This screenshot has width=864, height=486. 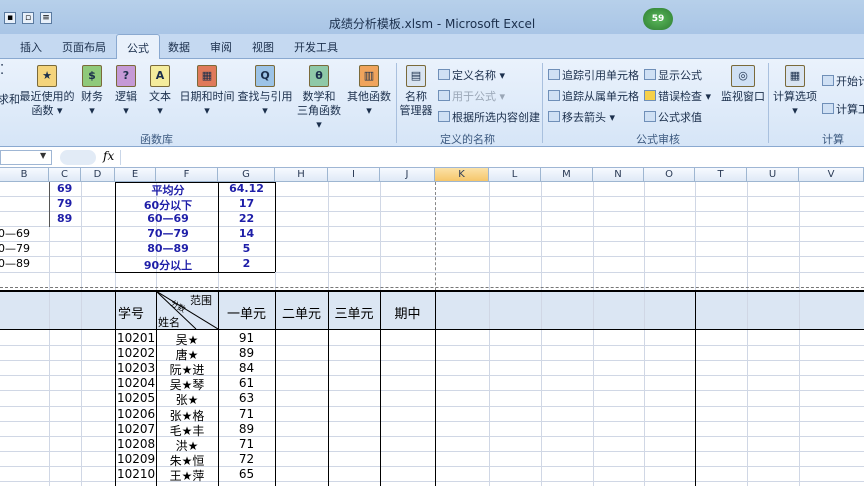 I want to click on cell-c2: 79, so click(x=64, y=203).